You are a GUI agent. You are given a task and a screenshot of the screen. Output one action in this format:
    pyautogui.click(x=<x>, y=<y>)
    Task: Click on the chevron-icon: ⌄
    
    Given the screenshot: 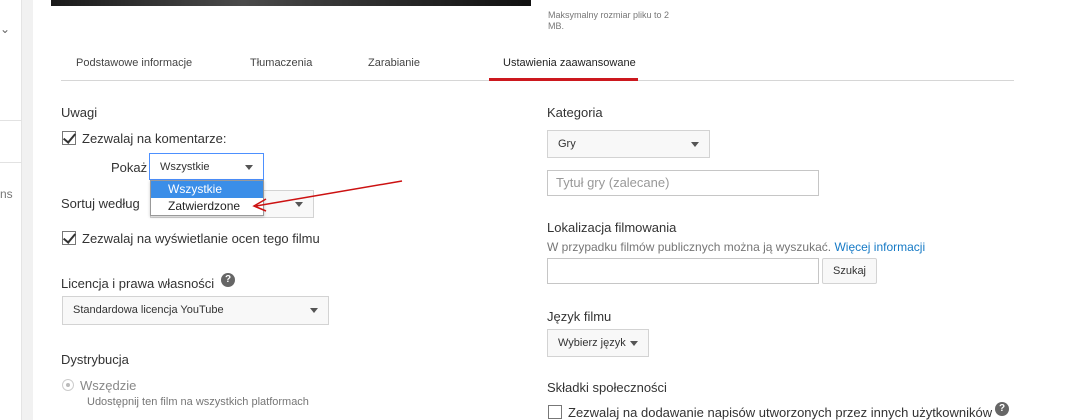 What is the action you would take?
    pyautogui.click(x=5, y=29)
    